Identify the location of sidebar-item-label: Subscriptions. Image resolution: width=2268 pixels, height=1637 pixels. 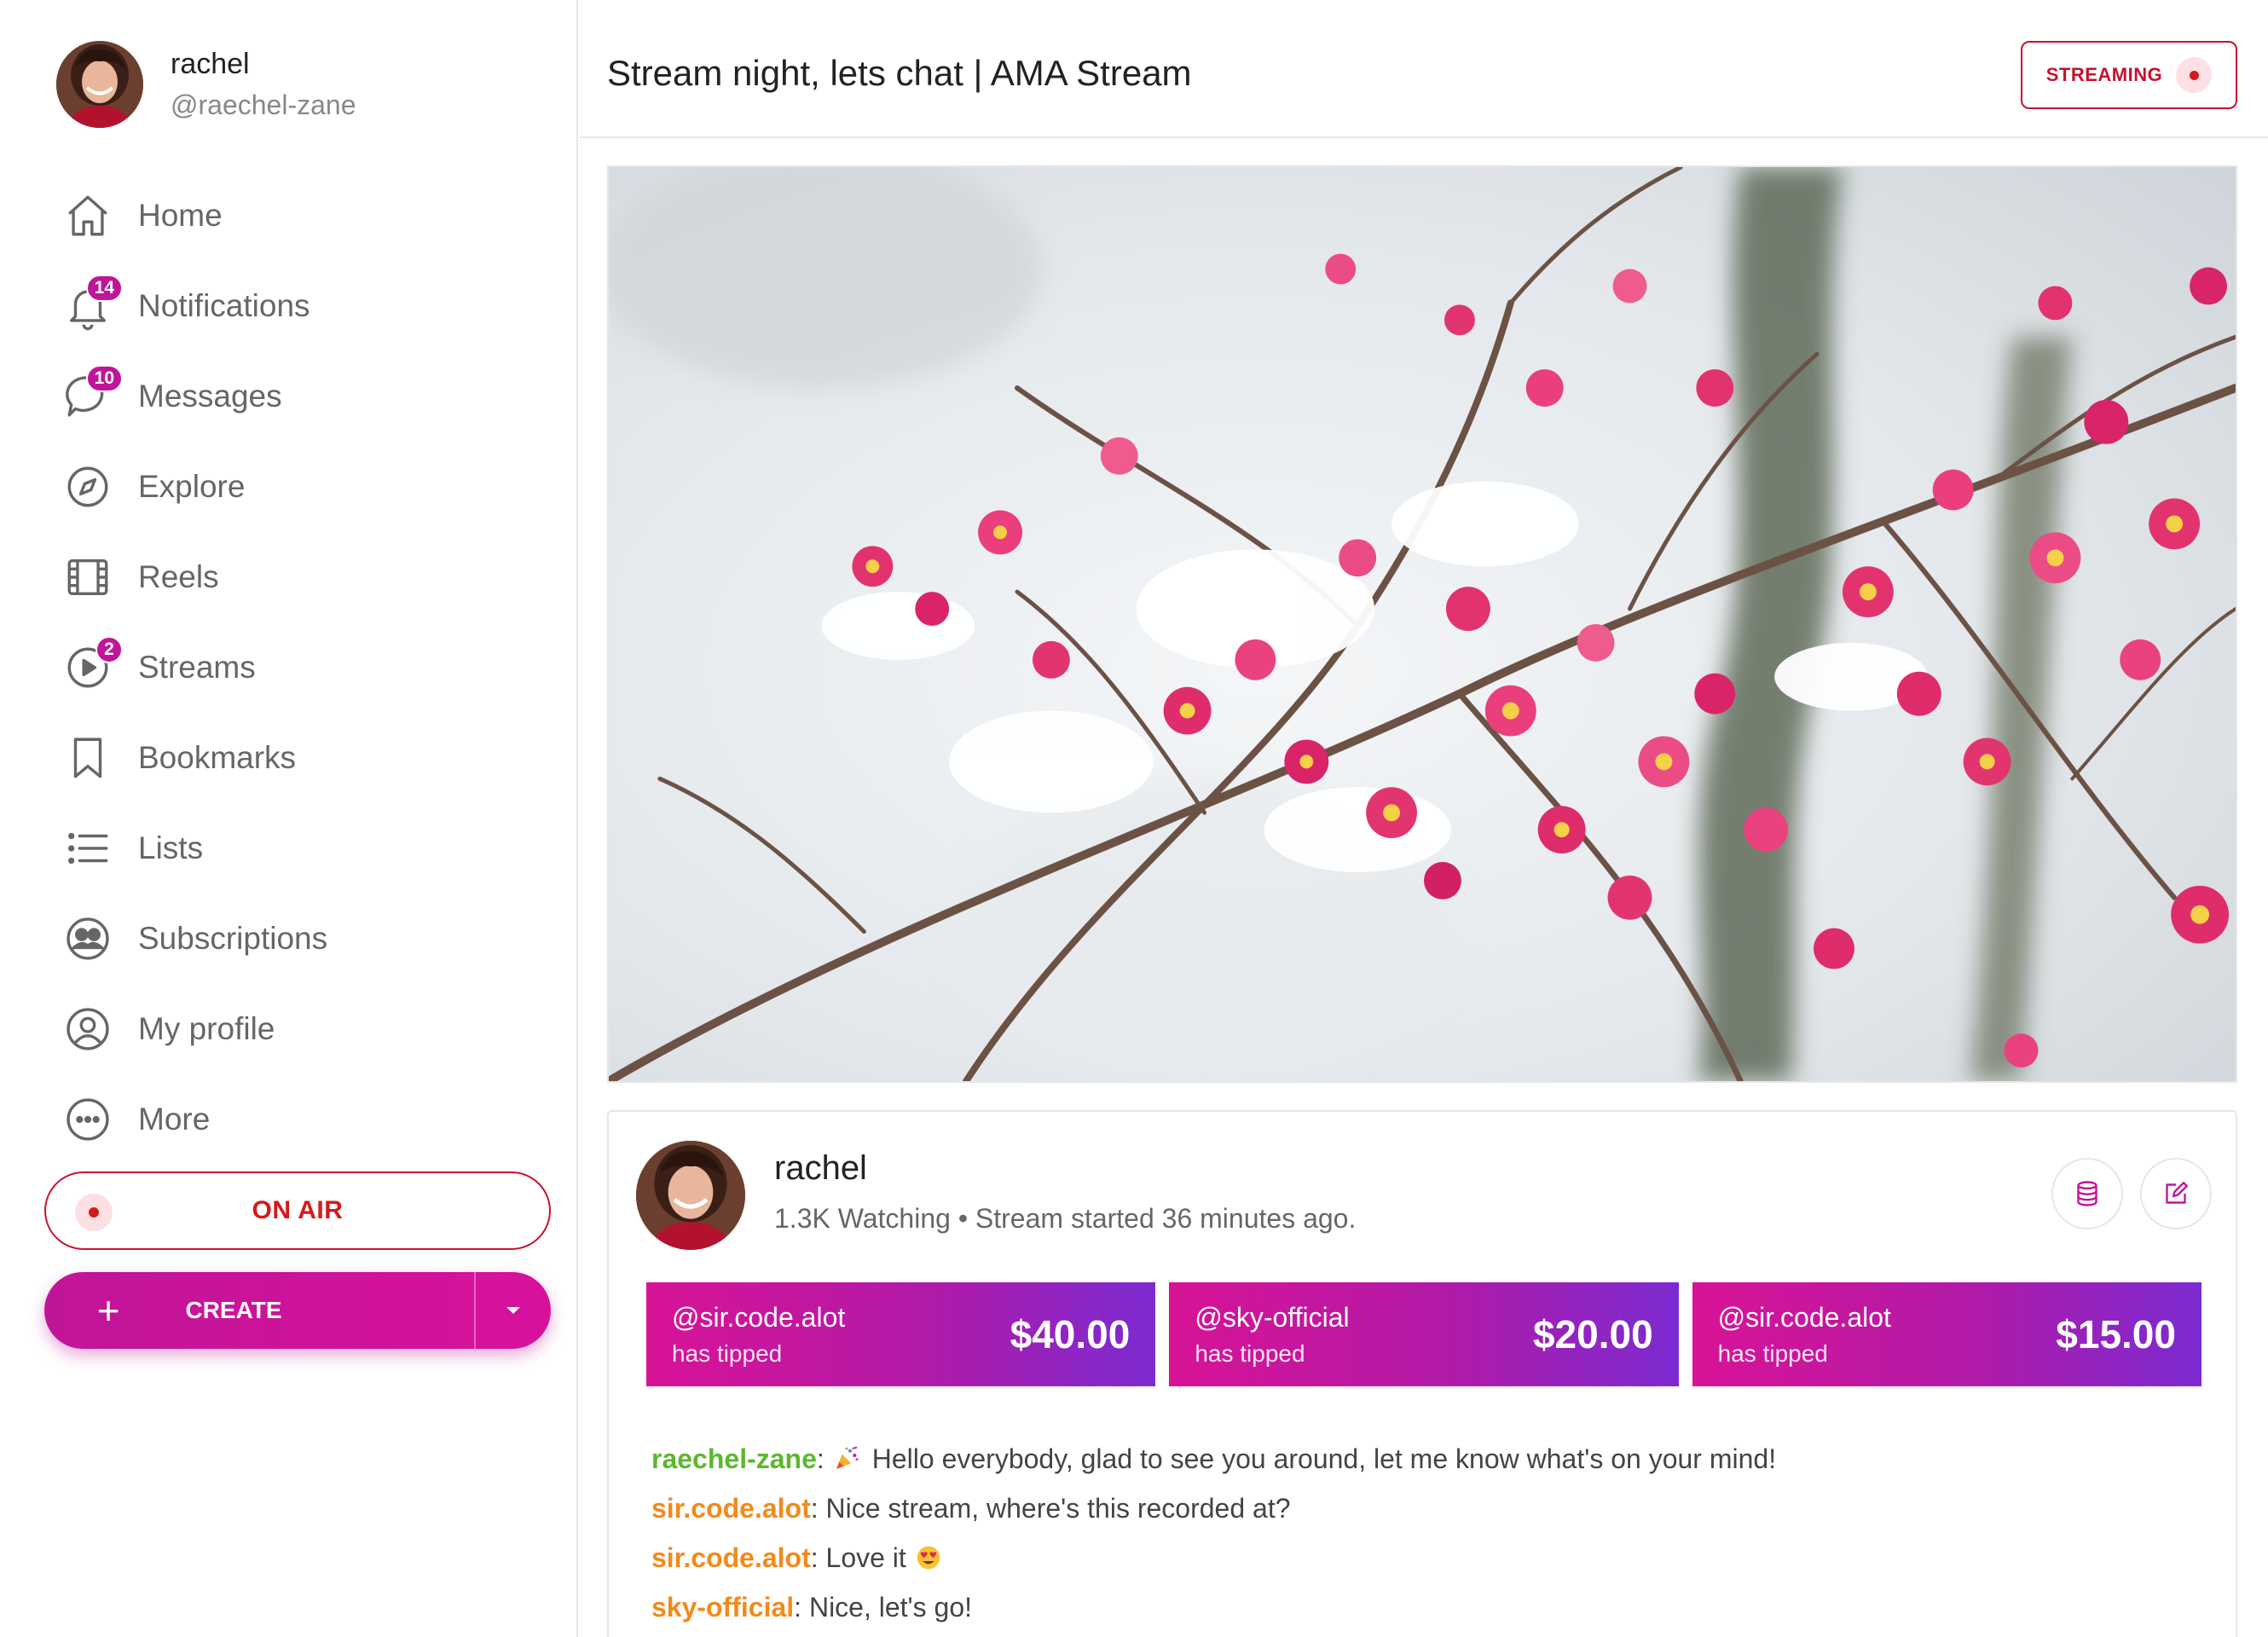
(233, 938).